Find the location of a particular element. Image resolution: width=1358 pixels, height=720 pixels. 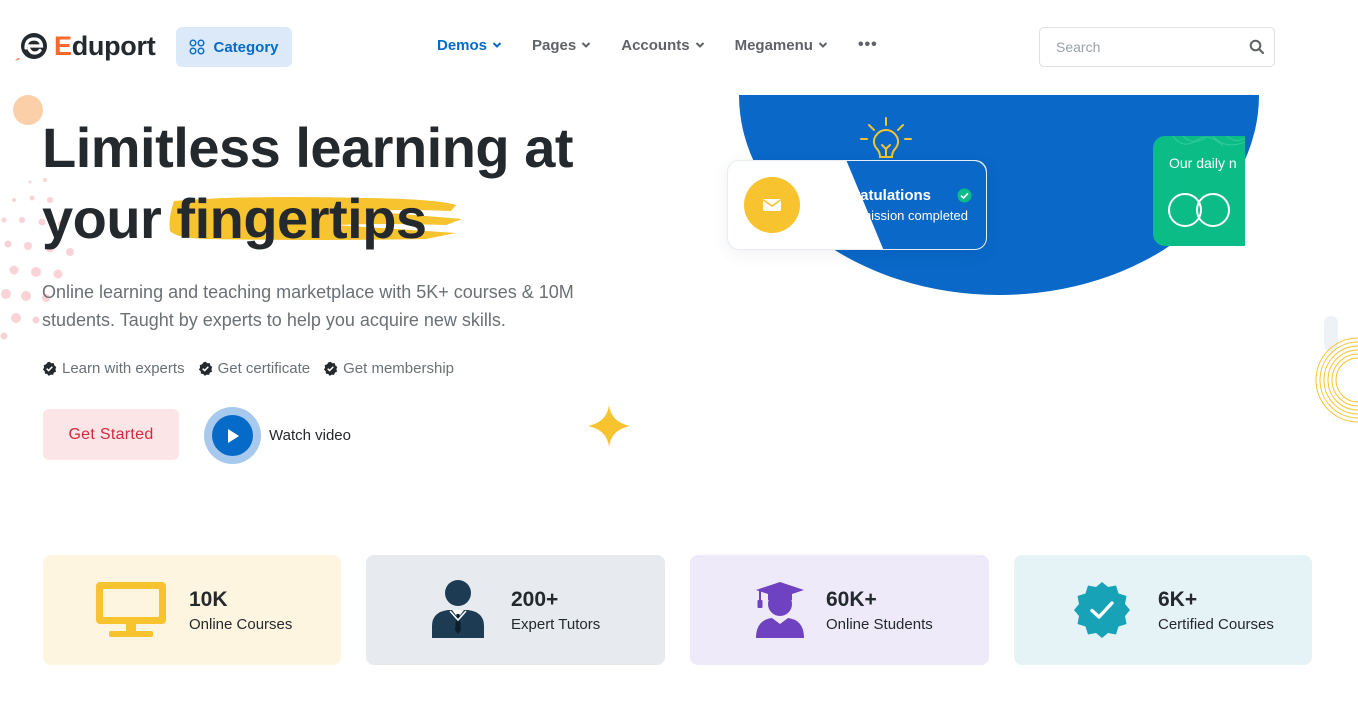

feature-item: Get certificate is located at coordinates (254, 368).